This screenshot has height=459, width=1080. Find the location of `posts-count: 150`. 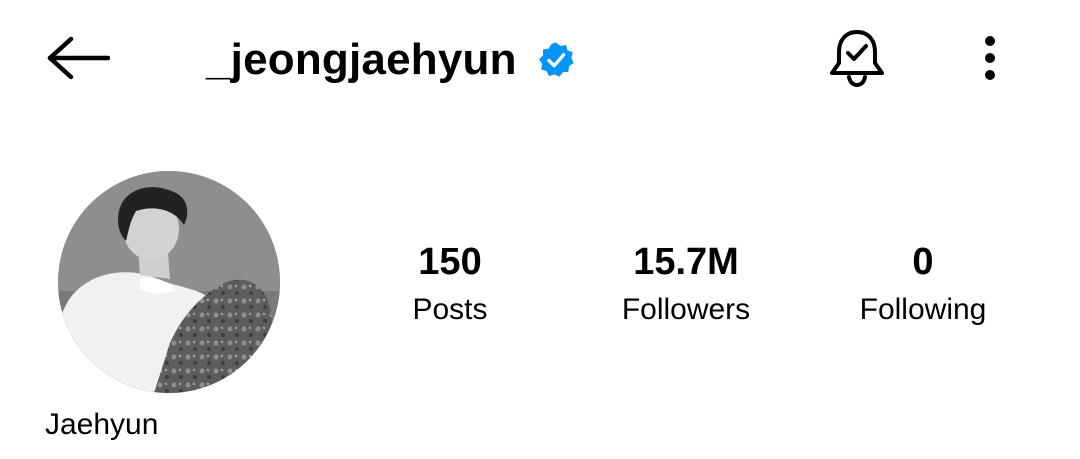

posts-count: 150 is located at coordinates (450, 262).